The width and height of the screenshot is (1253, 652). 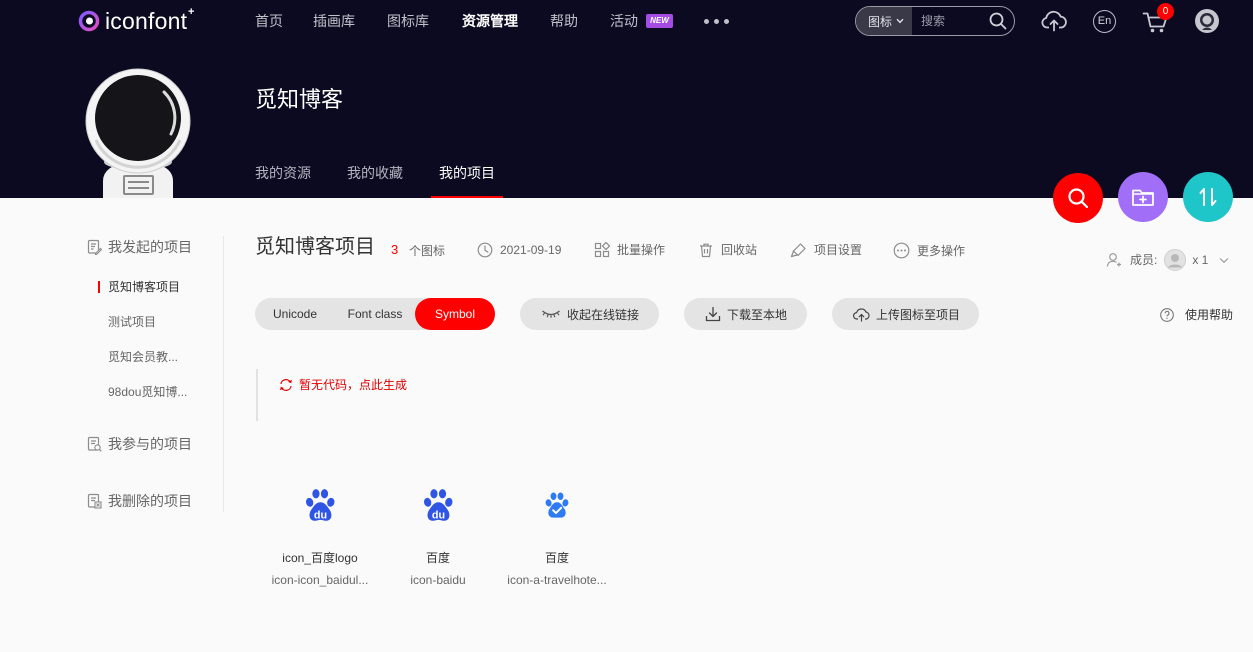 I want to click on fab-search-button, so click(x=1078, y=198).